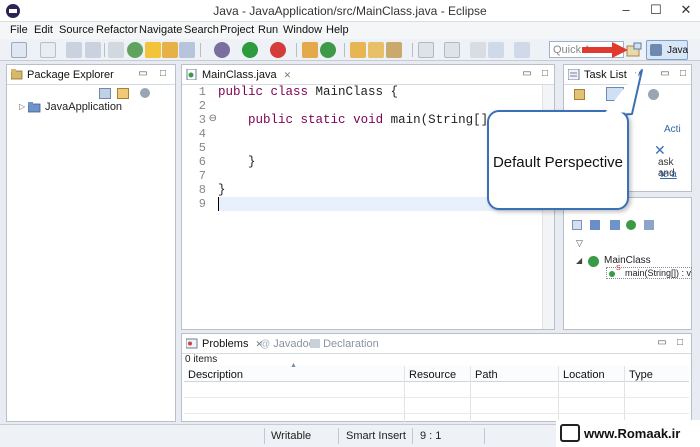  What do you see at coordinates (570, 433) in the screenshot?
I see `watermark-logo-icon` at bounding box center [570, 433].